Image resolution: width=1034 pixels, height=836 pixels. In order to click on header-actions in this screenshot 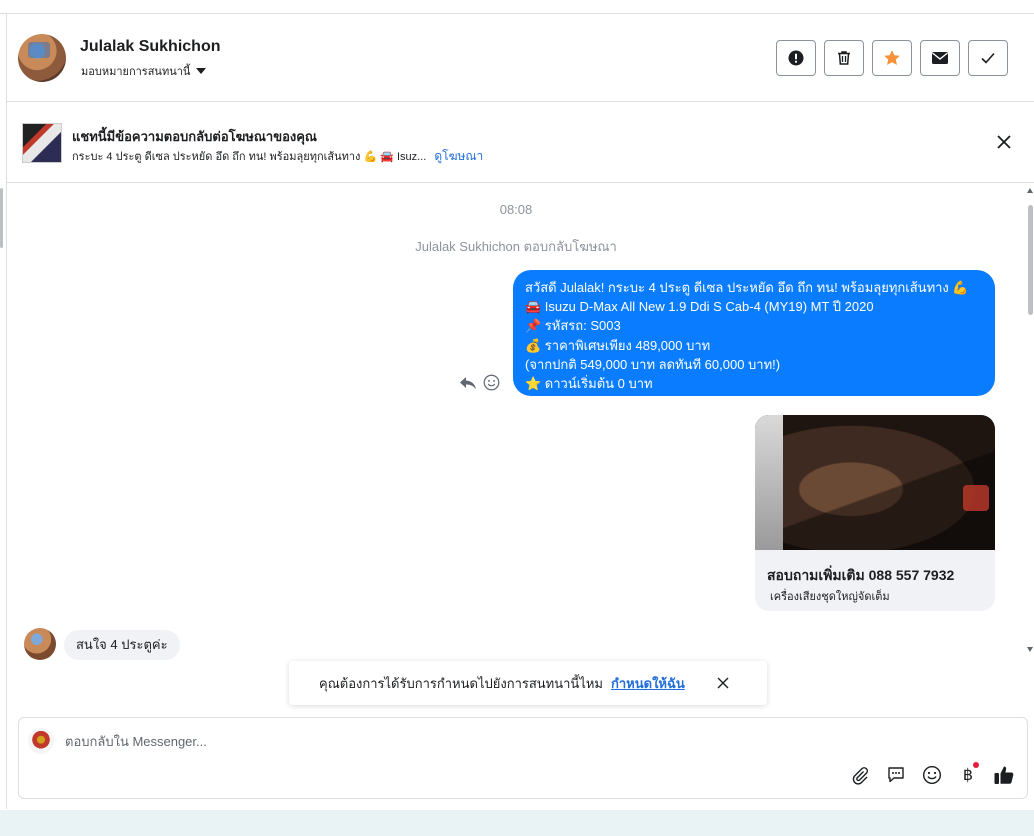, I will do `click(892, 58)`.